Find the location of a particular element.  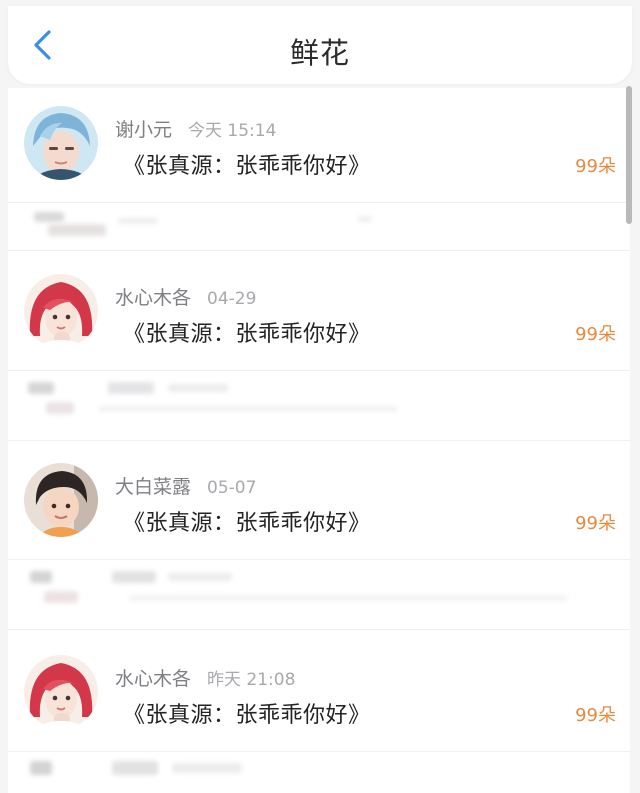

navigation-bar: 鲜花 is located at coordinates (320, 45).